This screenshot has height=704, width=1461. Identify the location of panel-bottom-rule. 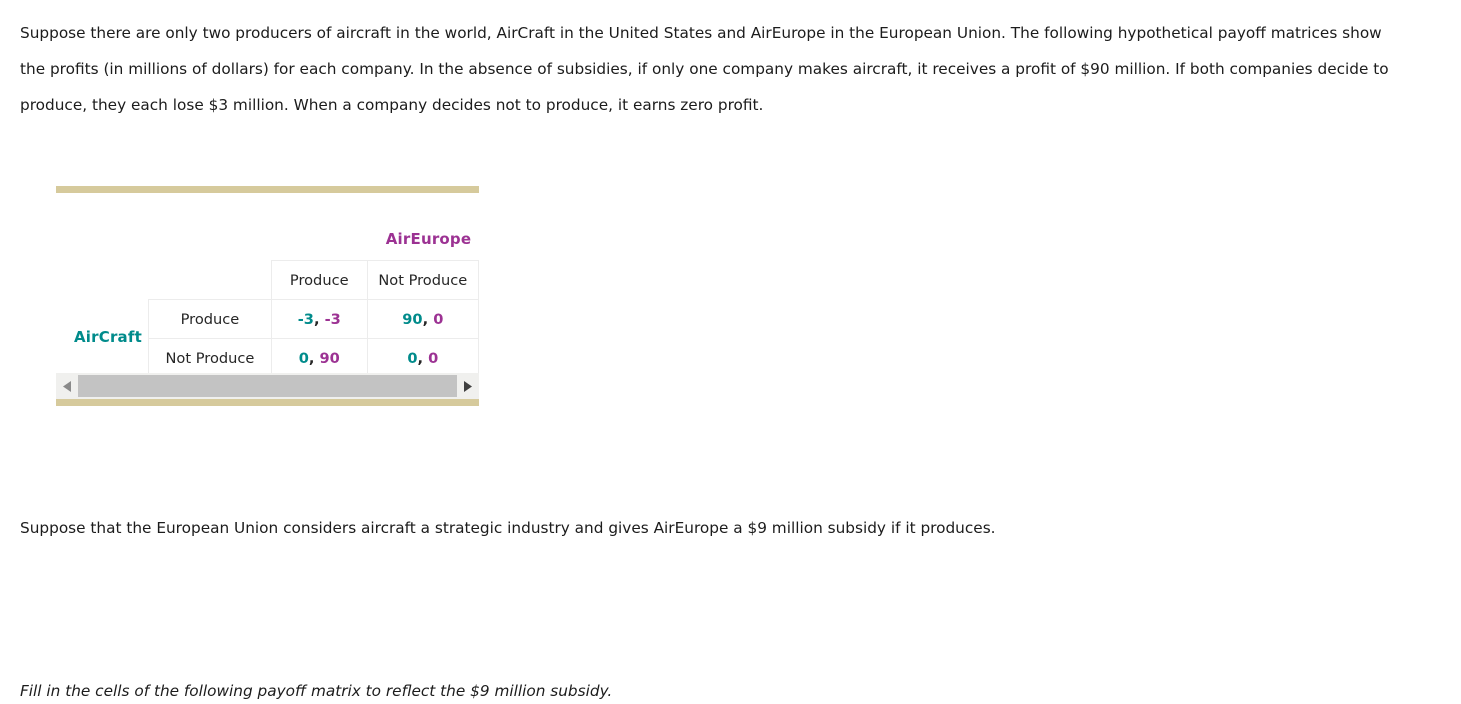
(267, 402).